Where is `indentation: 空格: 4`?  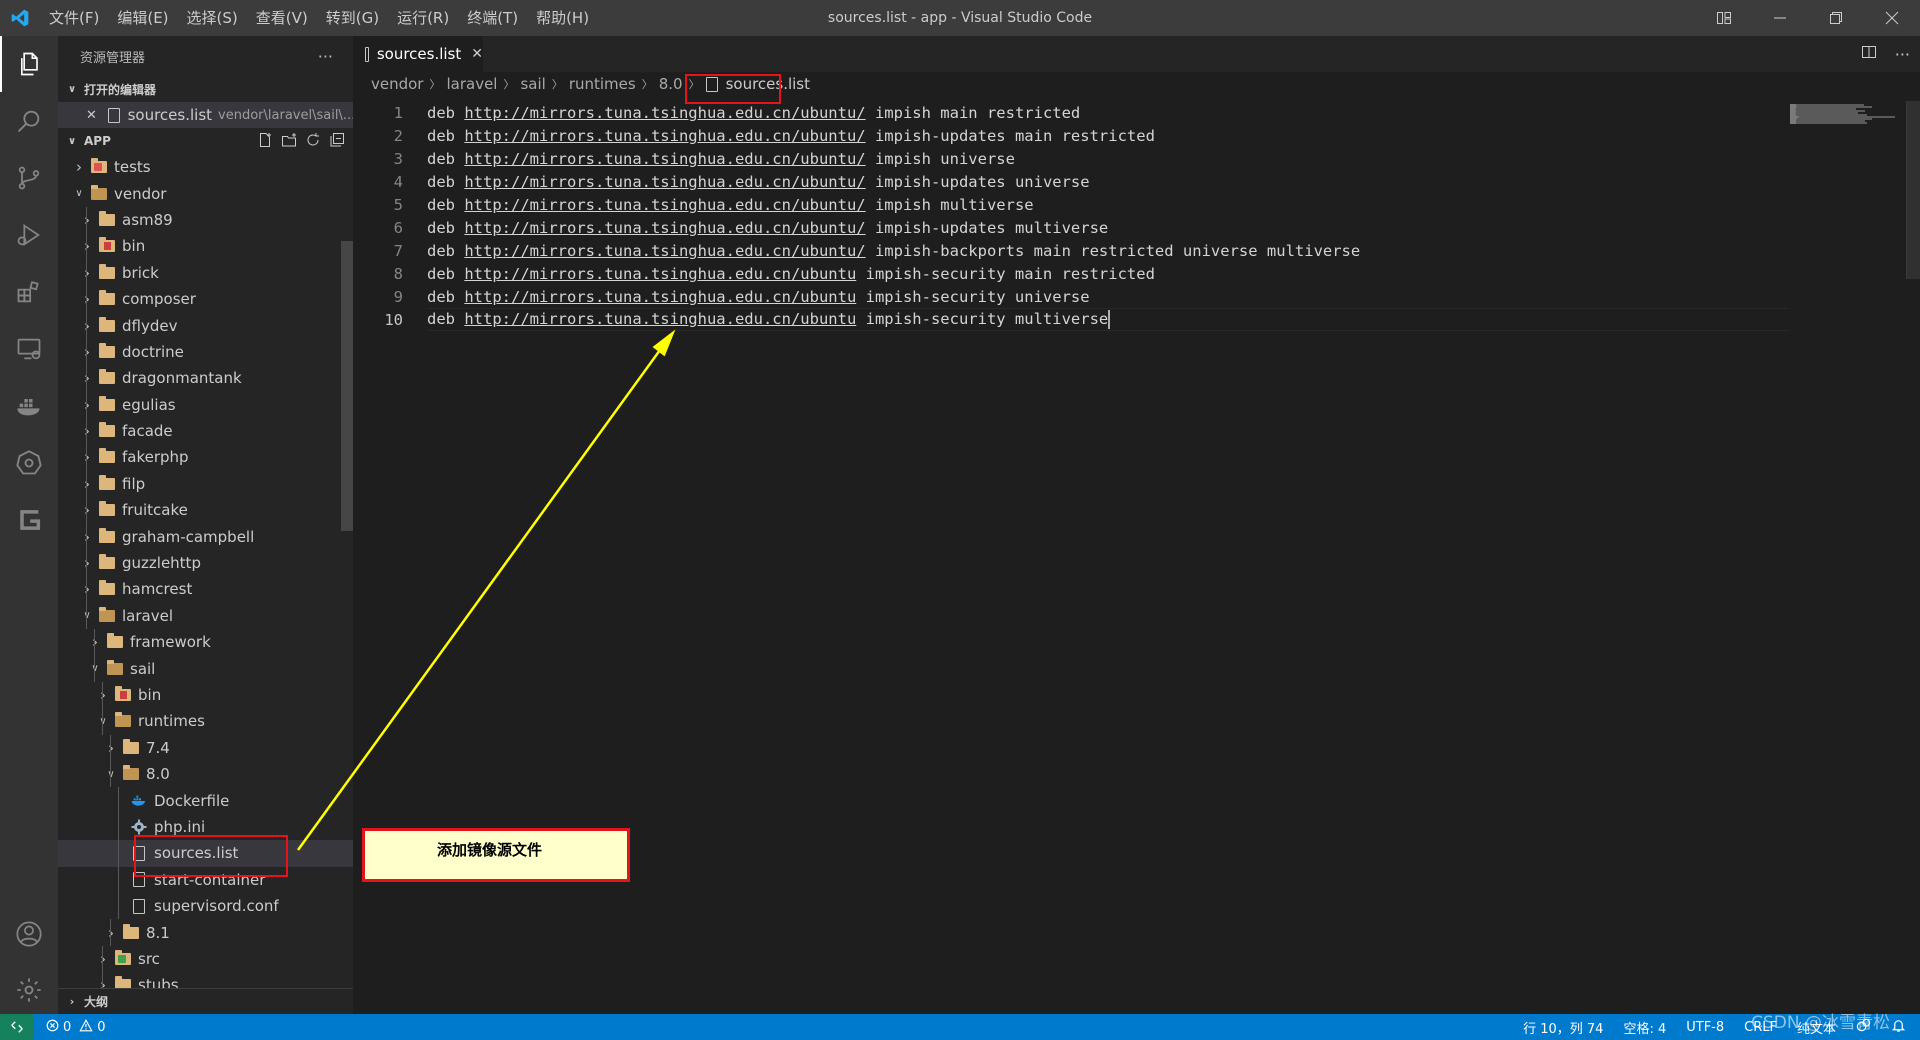 indentation: 空格: 4 is located at coordinates (1644, 1027).